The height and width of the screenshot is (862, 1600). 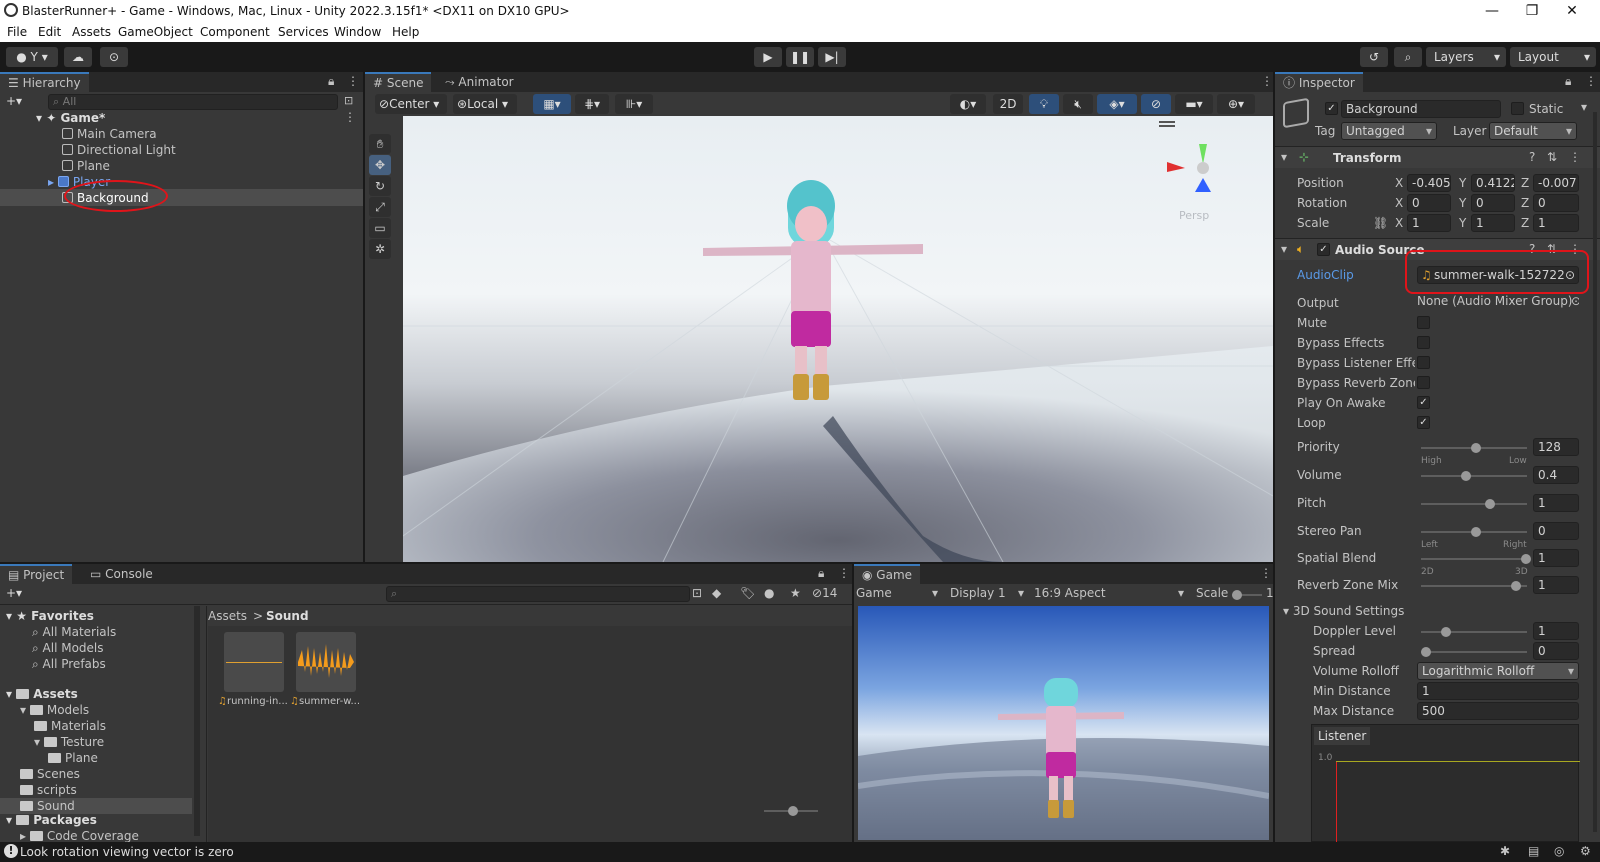 What do you see at coordinates (1429, 183) in the screenshot?
I see `position-x-field: -0.405` at bounding box center [1429, 183].